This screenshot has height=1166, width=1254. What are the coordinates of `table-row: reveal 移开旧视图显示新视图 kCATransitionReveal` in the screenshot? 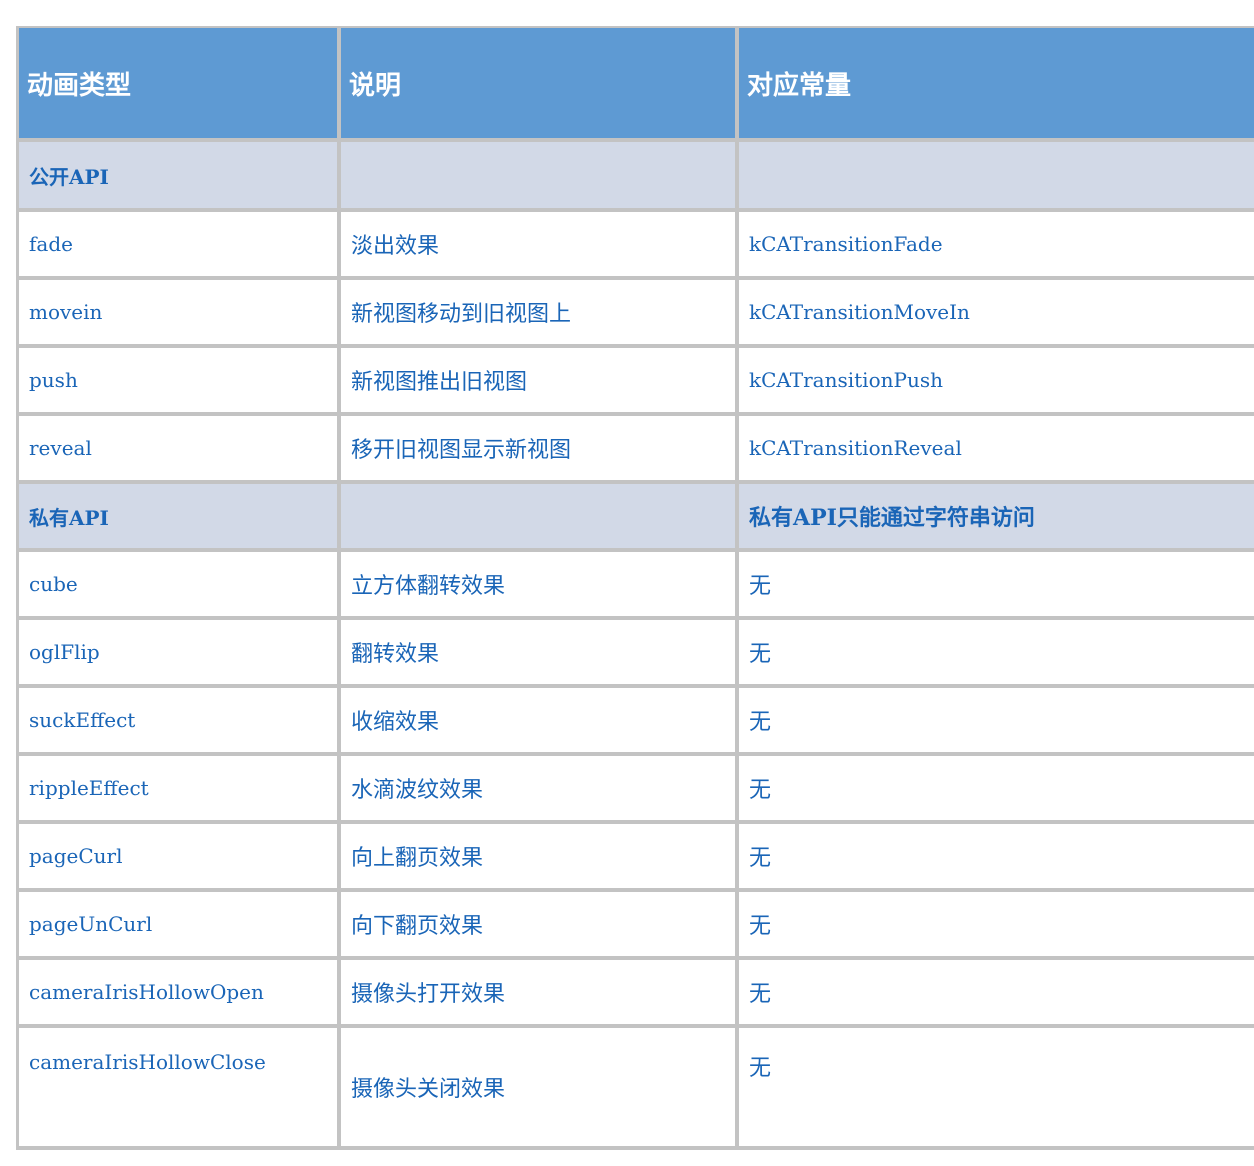 It's located at (635, 450).